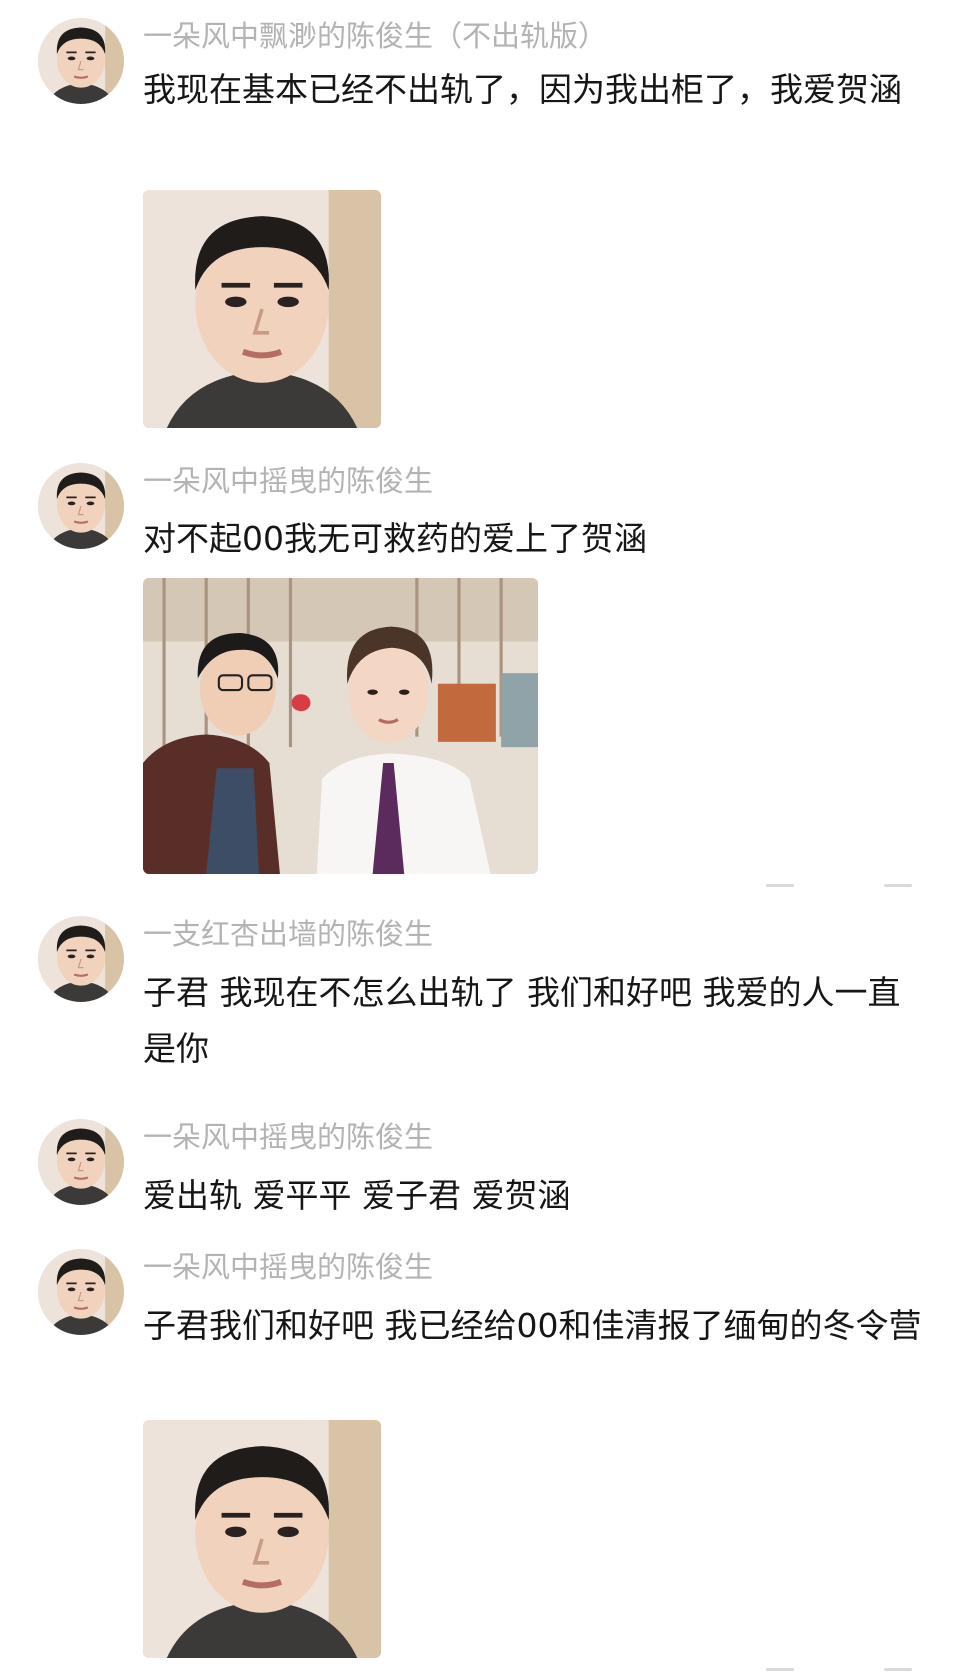 Image resolution: width=960 pixels, height=1675 pixels. I want to click on comment-text: 爱出轨 爱平平 爱子君 爱贺涵, so click(357, 1195).